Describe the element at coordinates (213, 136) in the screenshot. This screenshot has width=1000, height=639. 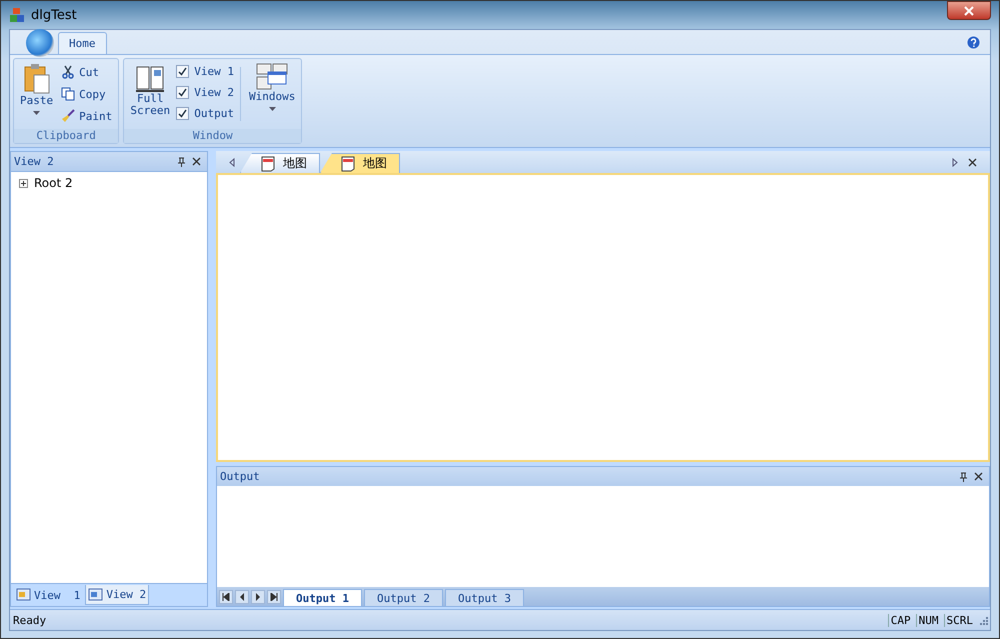
I see `group-label: Window` at that location.